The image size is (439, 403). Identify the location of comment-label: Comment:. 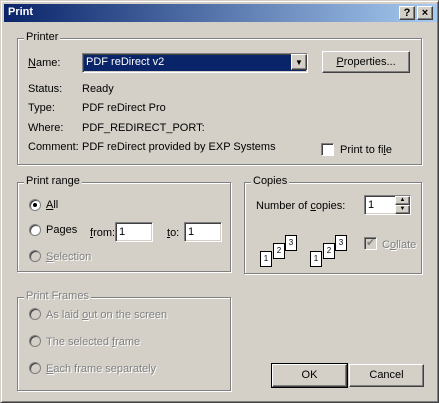
(53, 147).